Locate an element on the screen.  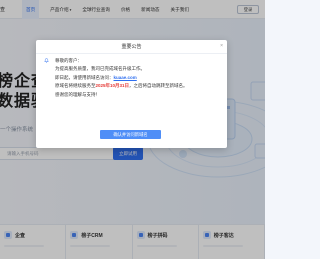
confirm-visit-button: 确认并访问新域名 is located at coordinates (130, 134).